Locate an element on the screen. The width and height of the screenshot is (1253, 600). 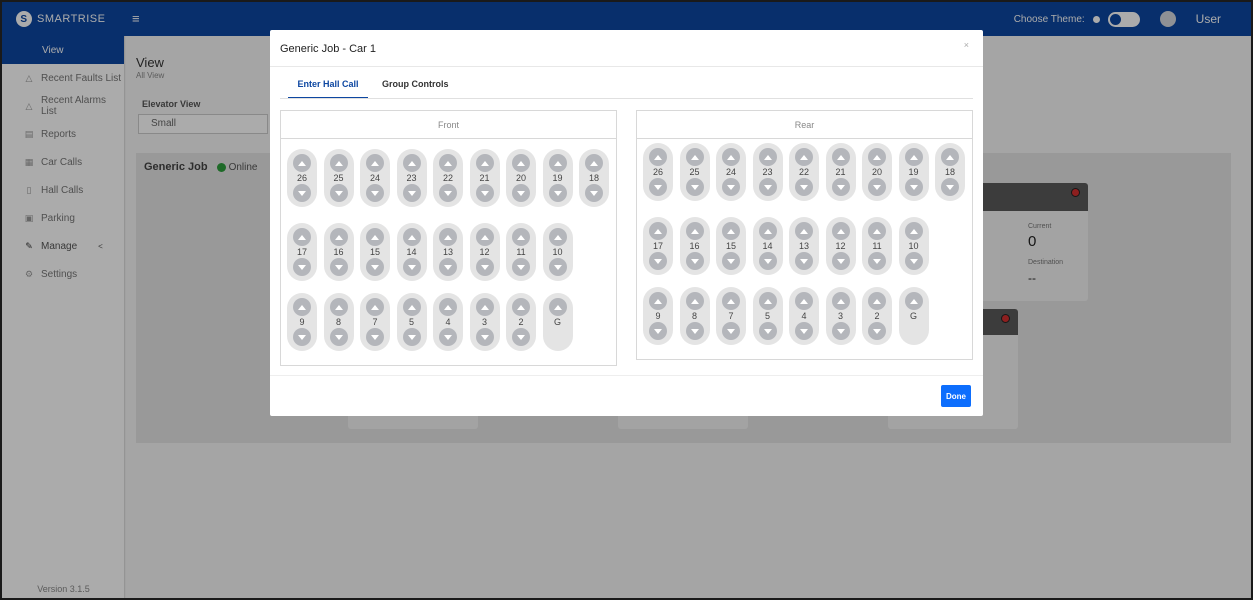
tab-group-controls: Group Controls is located at coordinates (415, 87).